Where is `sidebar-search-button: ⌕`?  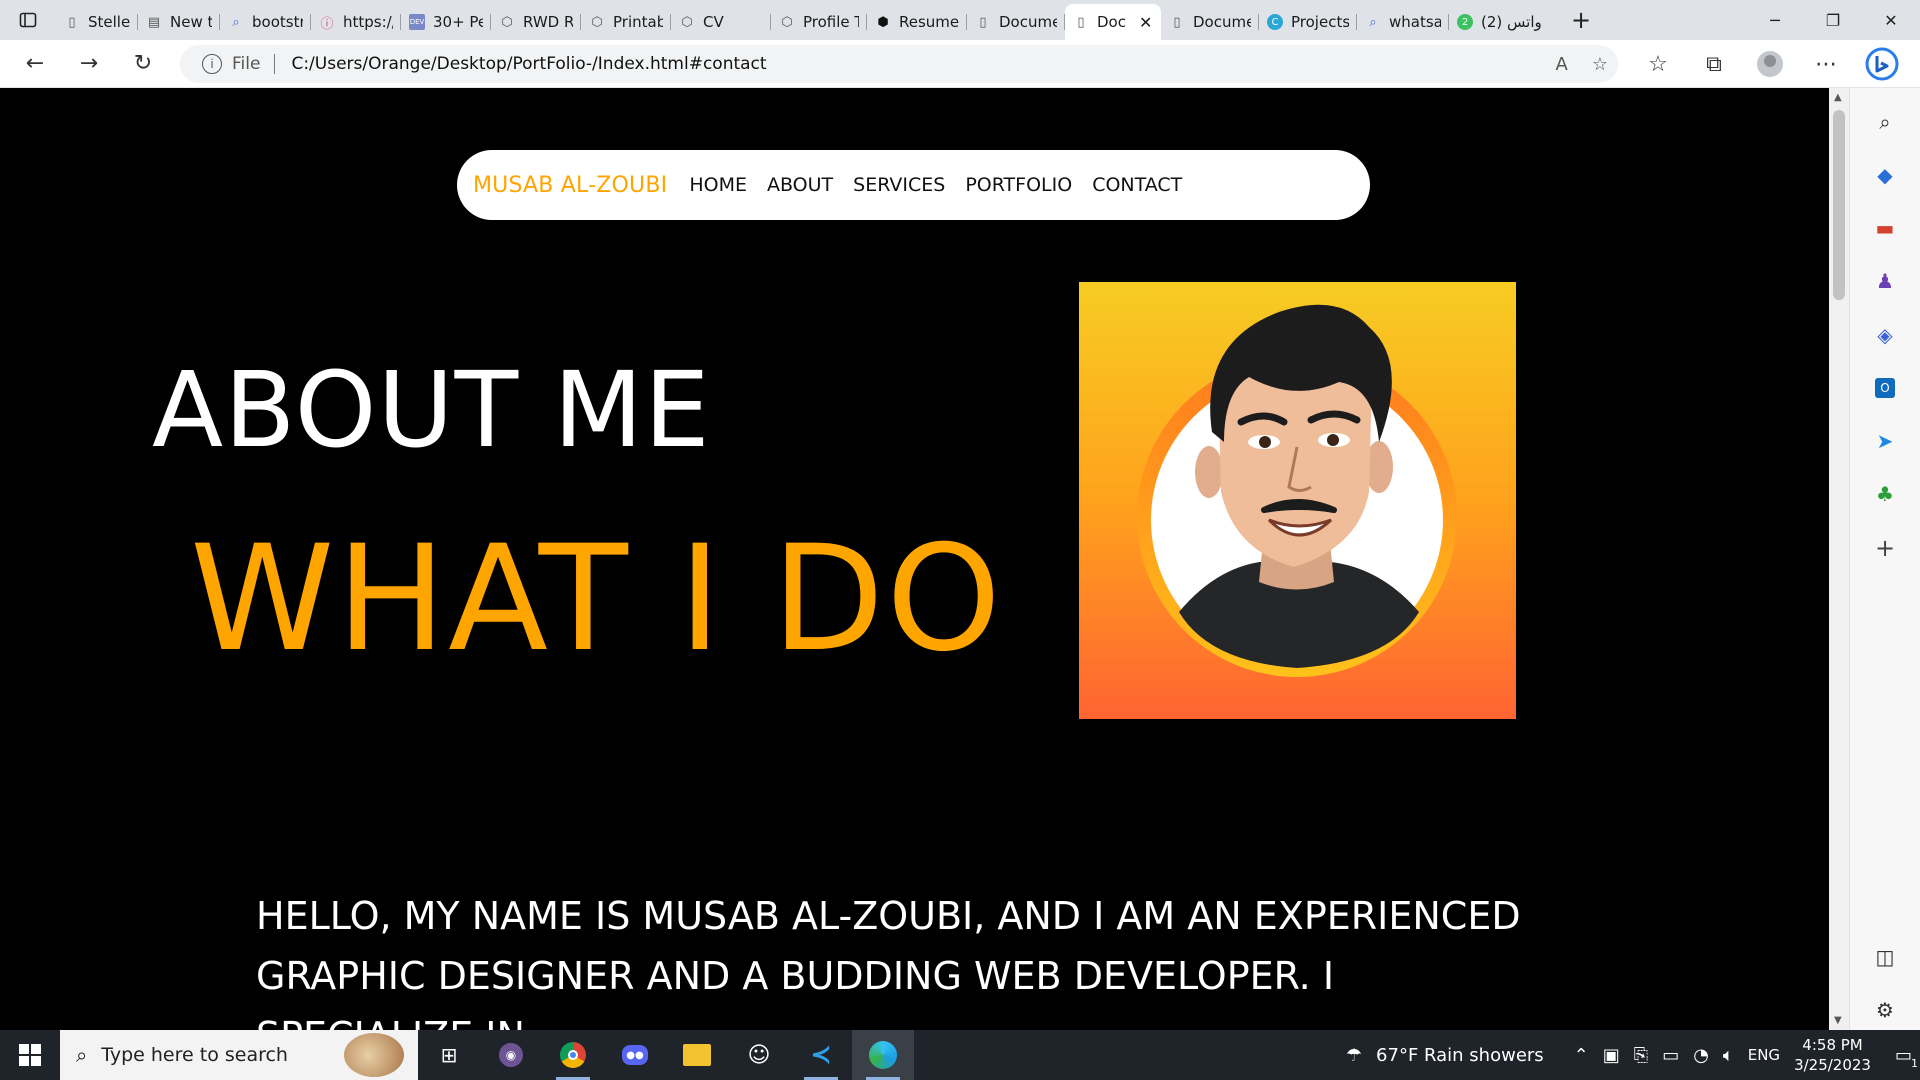 sidebar-search-button: ⌕ is located at coordinates (1885, 121).